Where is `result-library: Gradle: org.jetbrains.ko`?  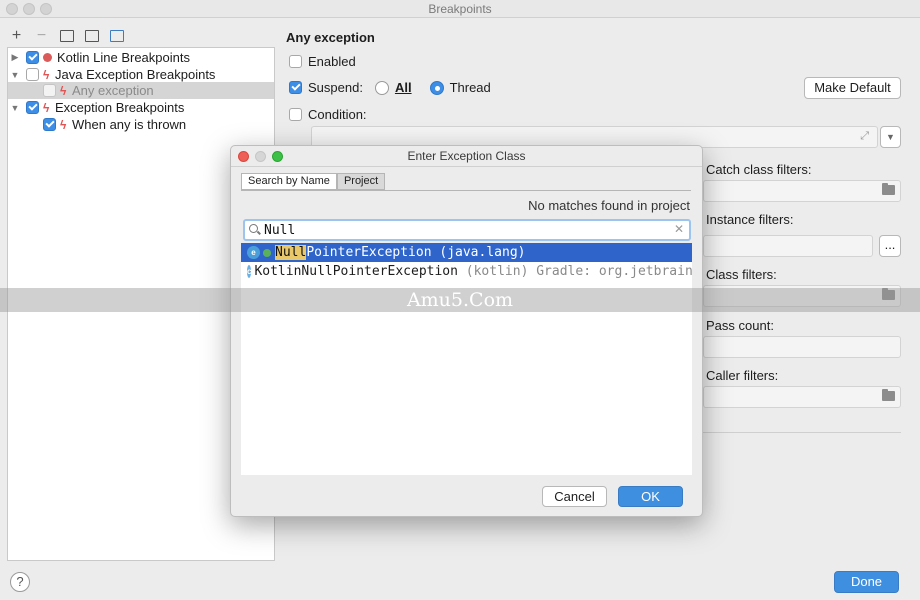 result-library: Gradle: org.jetbrains.ko is located at coordinates (614, 271).